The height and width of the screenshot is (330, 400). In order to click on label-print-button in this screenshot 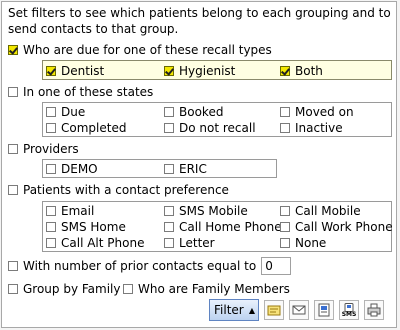, I will do `click(274, 310)`.